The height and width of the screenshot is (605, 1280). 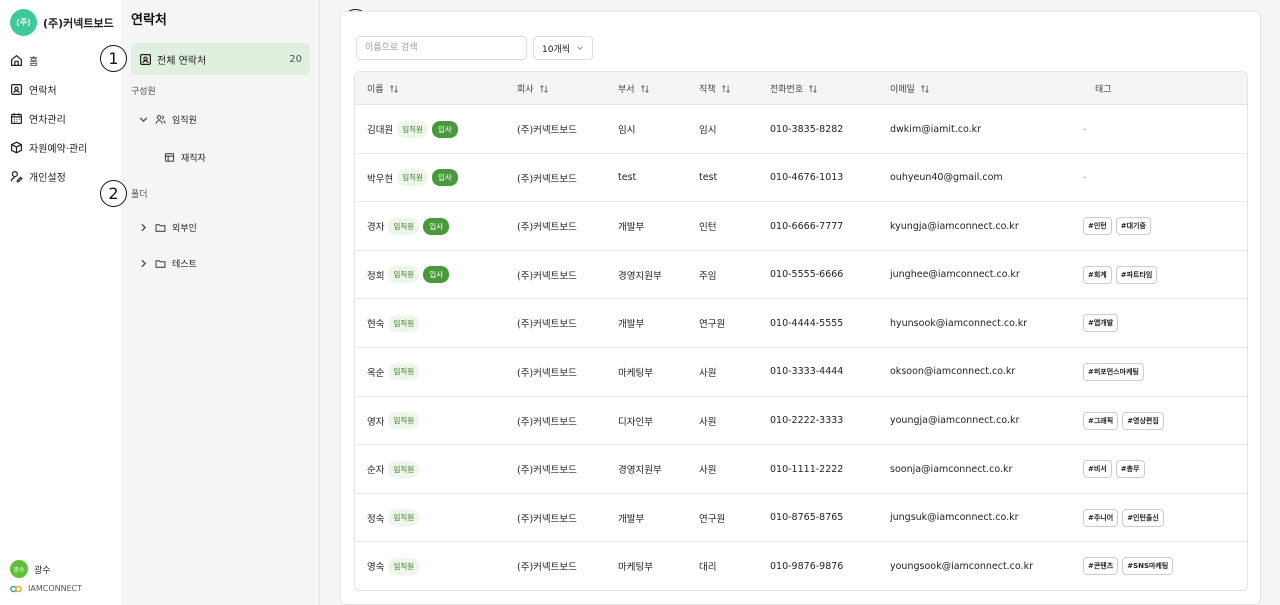 What do you see at coordinates (954, 226) in the screenshot?
I see `cell-email: kyungja@iamconnect.co.kr` at bounding box center [954, 226].